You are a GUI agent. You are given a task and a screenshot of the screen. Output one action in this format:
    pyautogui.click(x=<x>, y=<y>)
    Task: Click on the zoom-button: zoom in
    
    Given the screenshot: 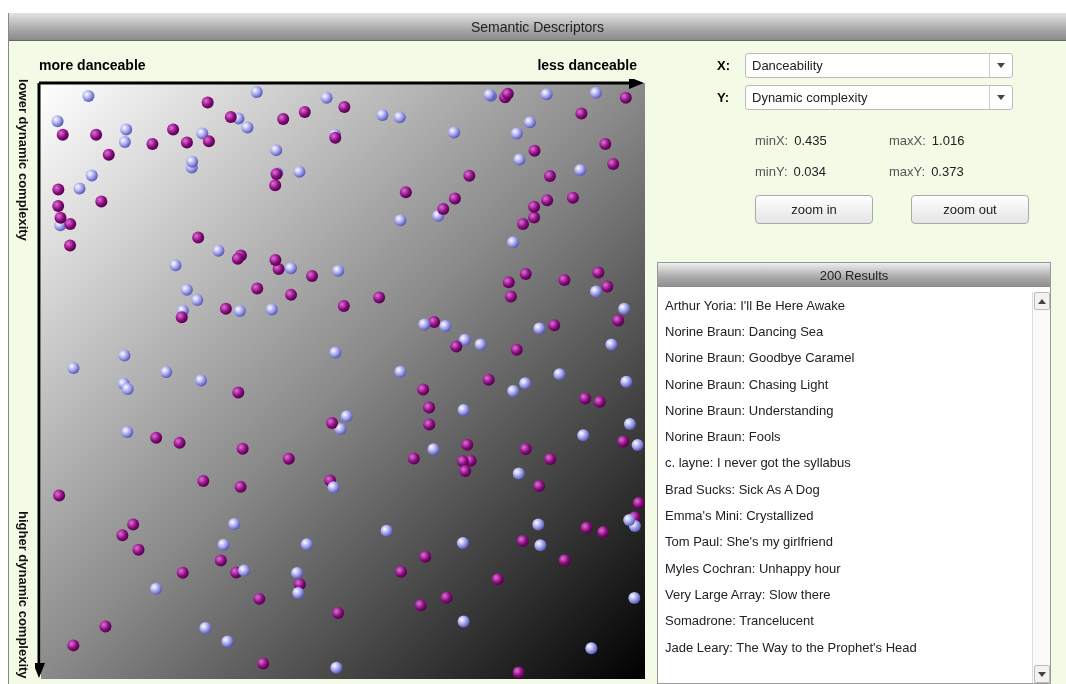 What is the action you would take?
    pyautogui.click(x=814, y=209)
    